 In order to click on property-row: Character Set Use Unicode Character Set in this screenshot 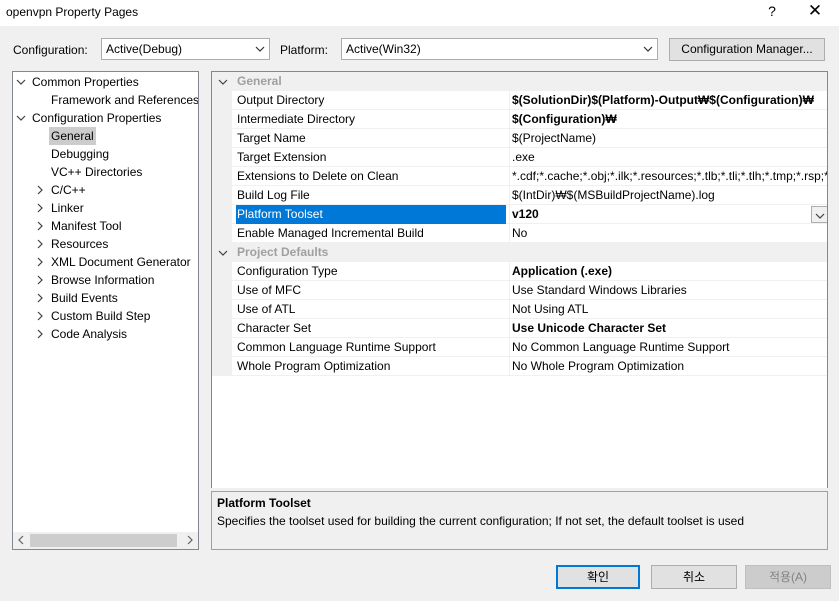, I will do `click(519, 328)`.